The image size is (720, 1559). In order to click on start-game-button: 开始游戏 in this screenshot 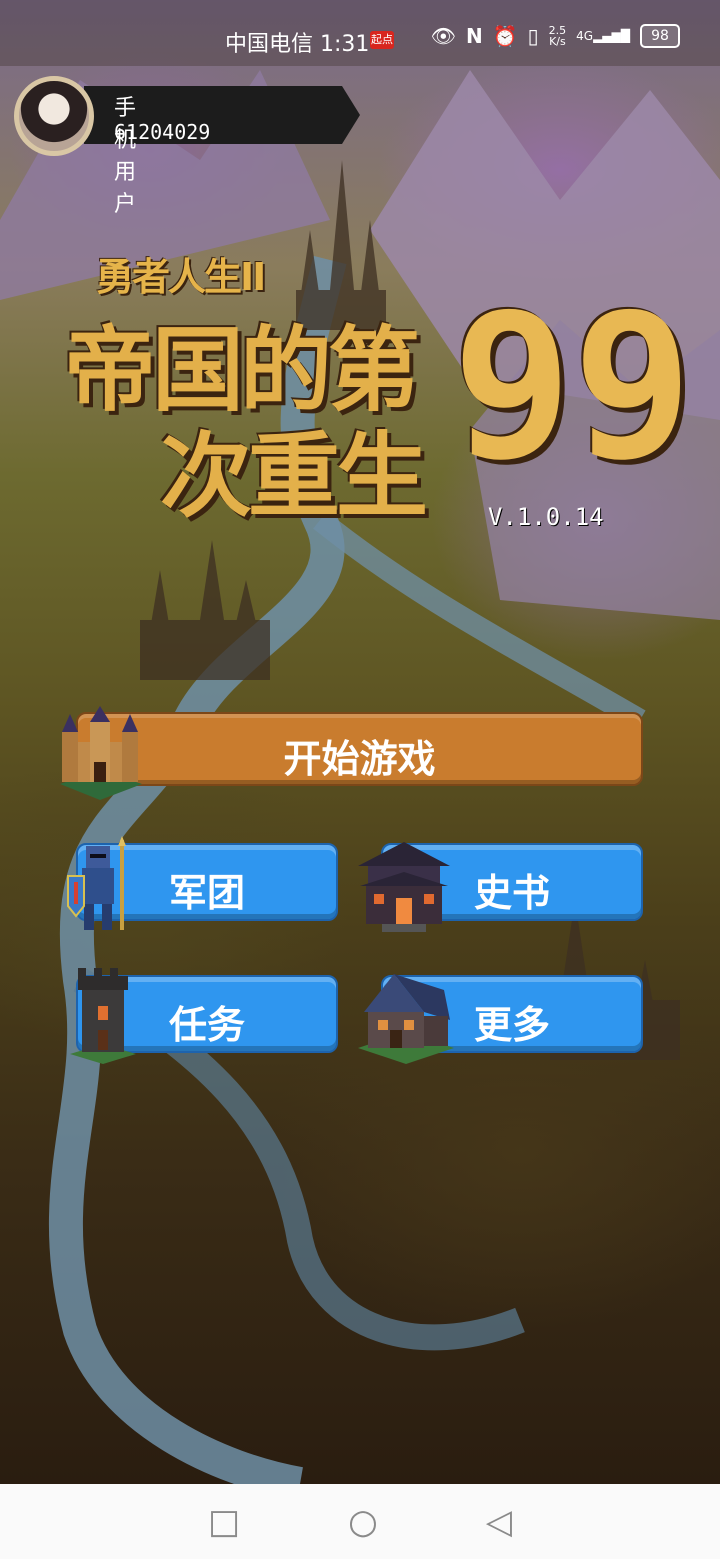, I will do `click(359, 749)`.